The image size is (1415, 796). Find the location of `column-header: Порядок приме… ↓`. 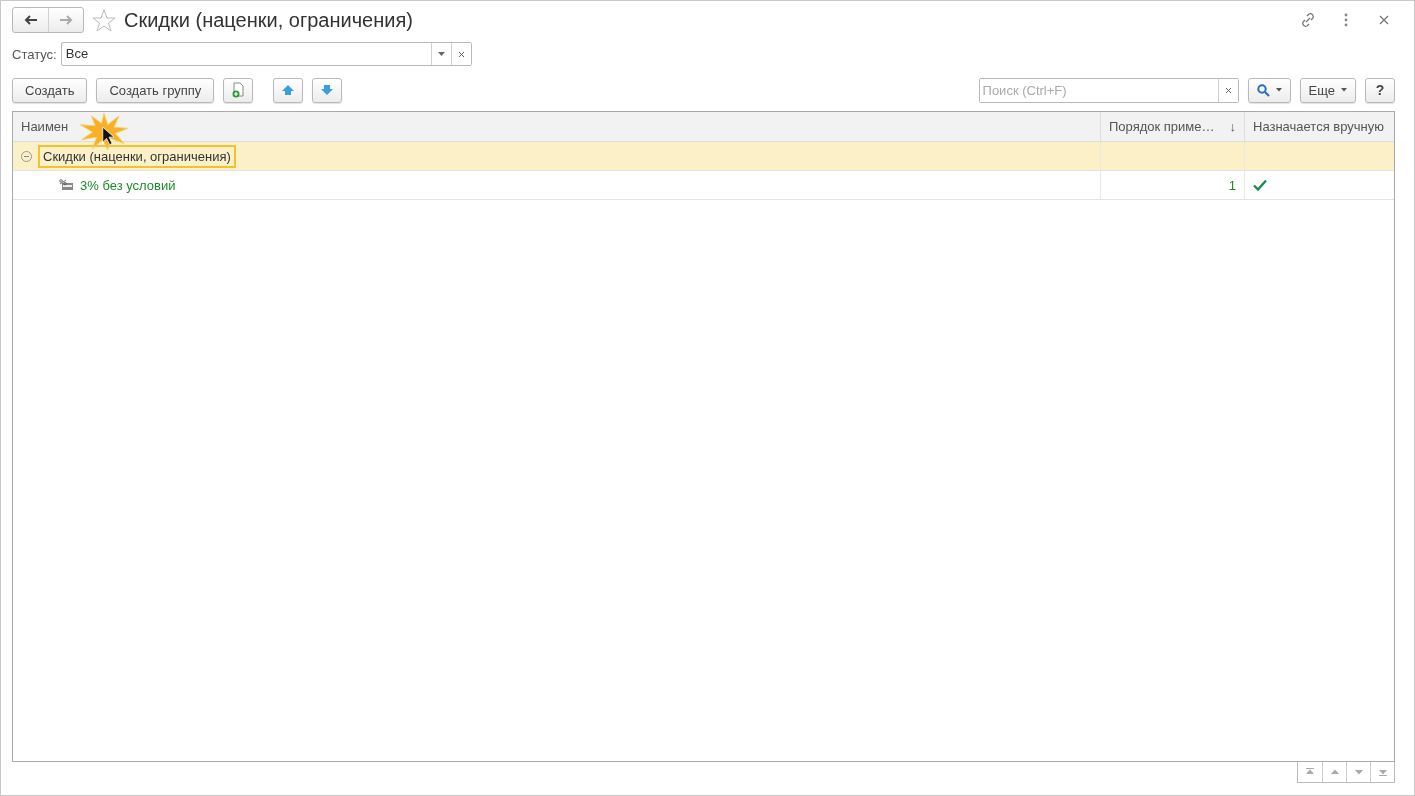

column-header: Порядок приме… ↓ is located at coordinates (1172, 127).